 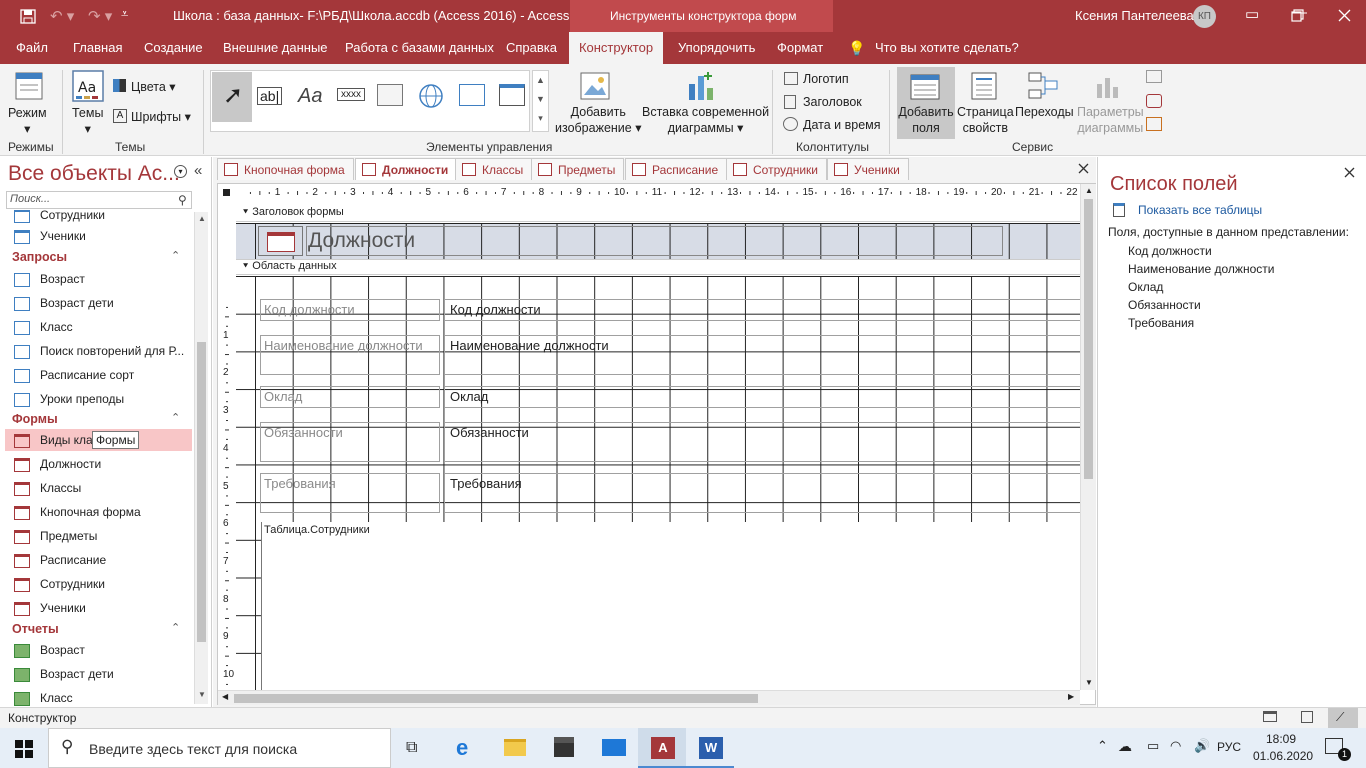 I want to click on hyperlink-icon, so click(x=431, y=96).